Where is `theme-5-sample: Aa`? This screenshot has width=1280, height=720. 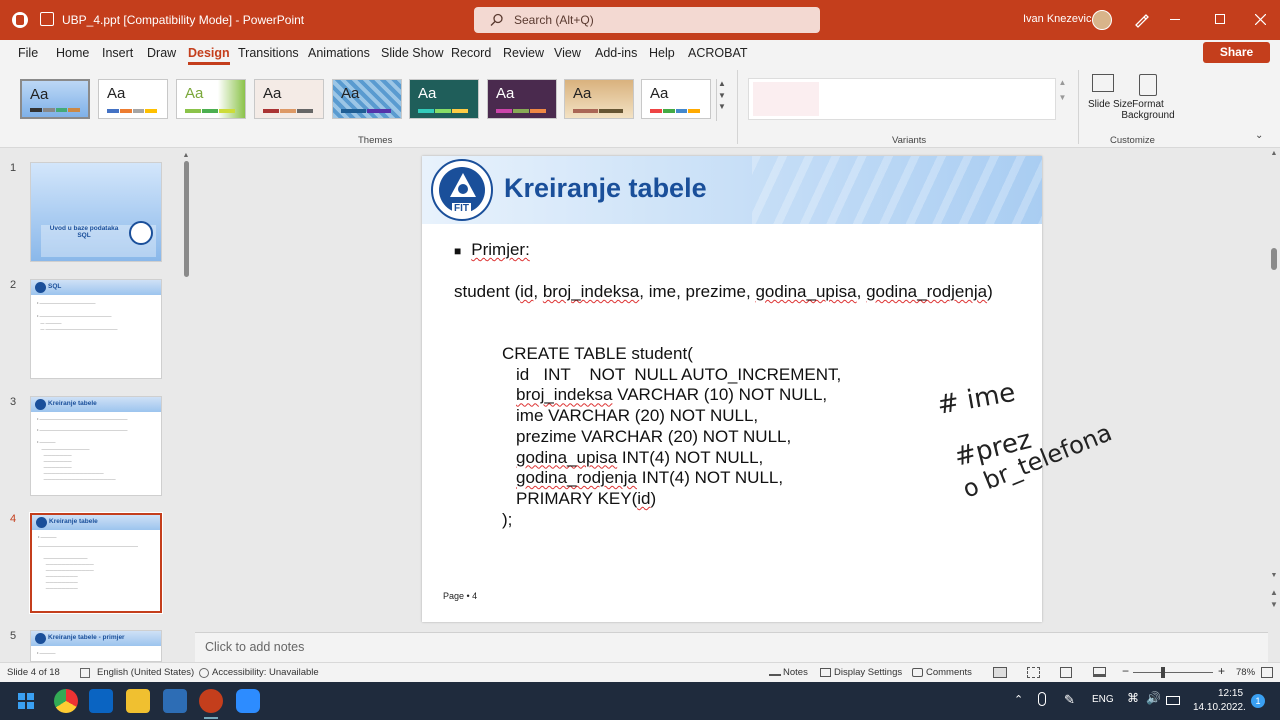 theme-5-sample: Aa is located at coordinates (350, 93).